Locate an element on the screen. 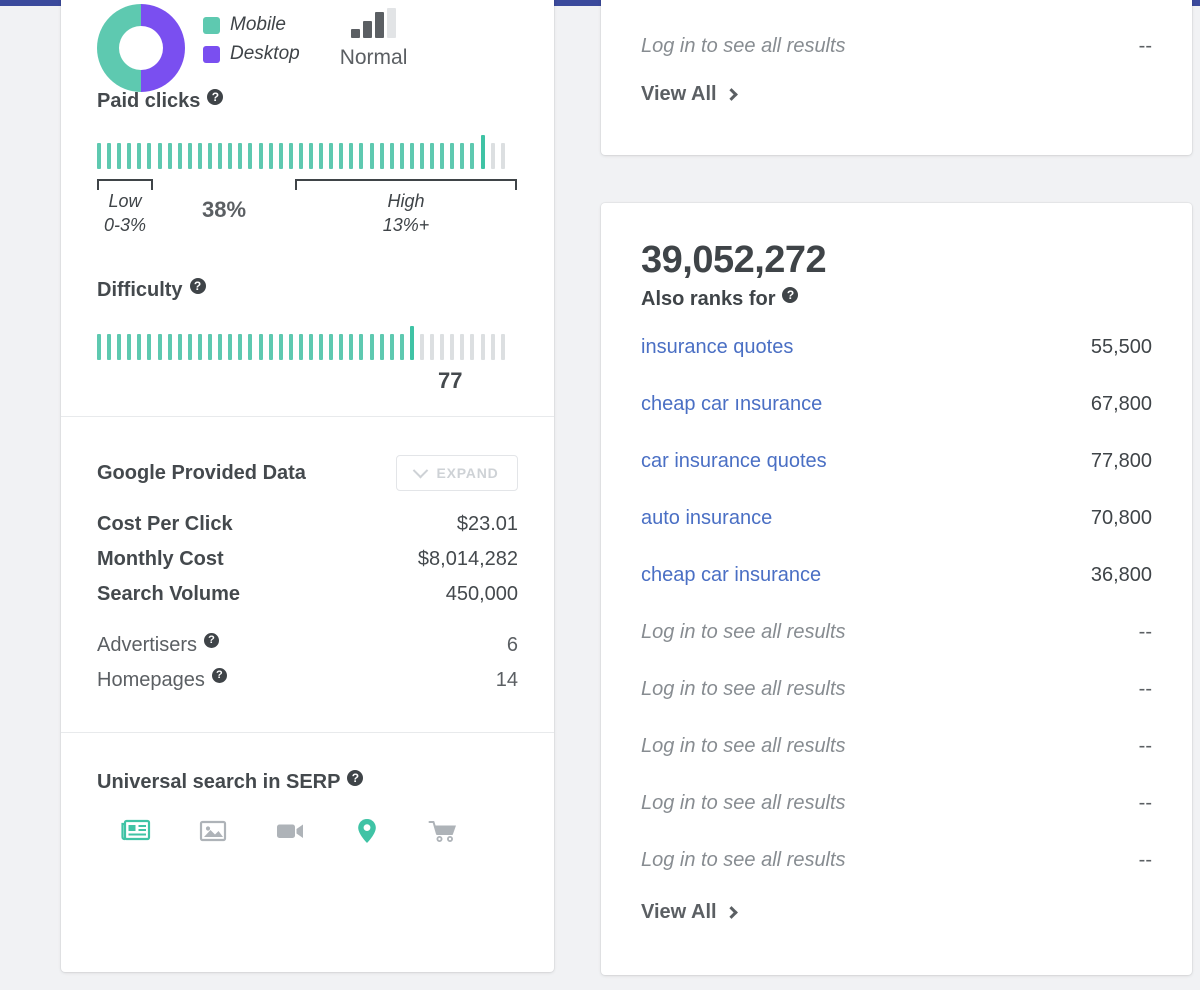 Image resolution: width=1200 pixels, height=990 pixels. paid-clicks-title: Paid clicks is located at coordinates (149, 101).